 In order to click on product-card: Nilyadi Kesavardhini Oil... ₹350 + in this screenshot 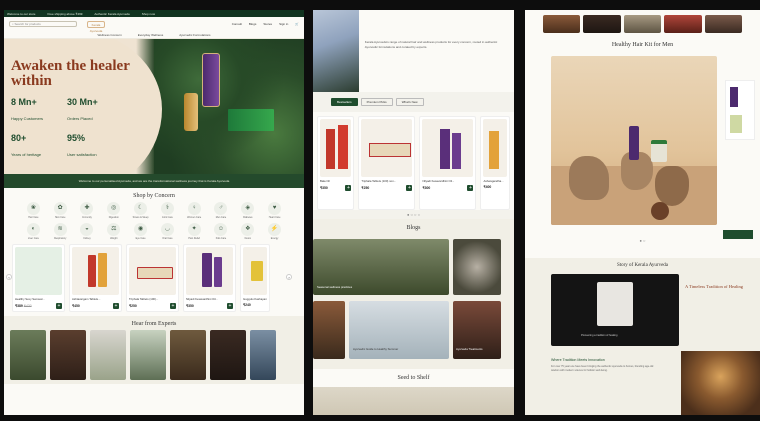, I will do `click(209, 278)`.